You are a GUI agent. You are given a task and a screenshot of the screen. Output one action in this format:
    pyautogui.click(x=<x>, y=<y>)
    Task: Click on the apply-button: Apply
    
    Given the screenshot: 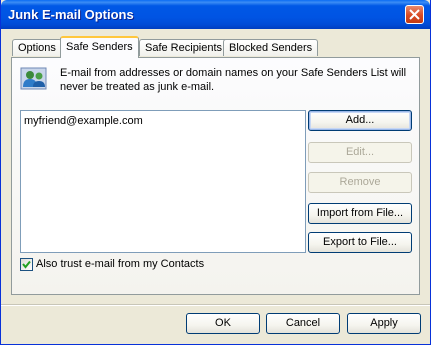 What is the action you would take?
    pyautogui.click(x=384, y=323)
    